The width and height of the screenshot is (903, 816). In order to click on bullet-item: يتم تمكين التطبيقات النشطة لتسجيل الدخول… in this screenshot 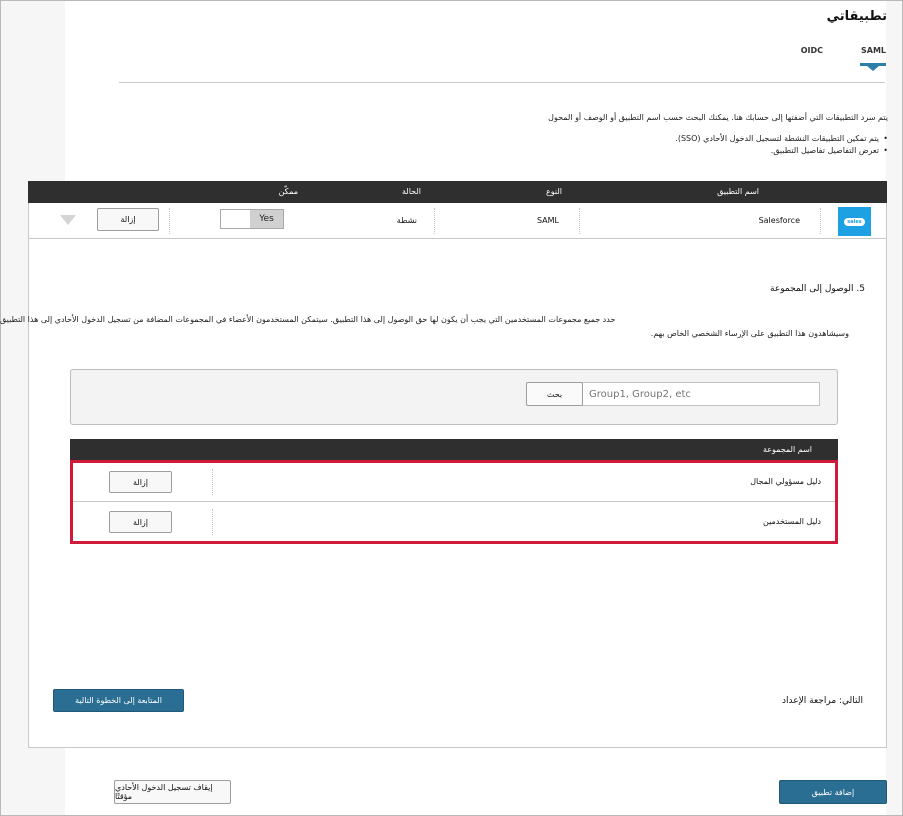, I will do `click(781, 139)`.